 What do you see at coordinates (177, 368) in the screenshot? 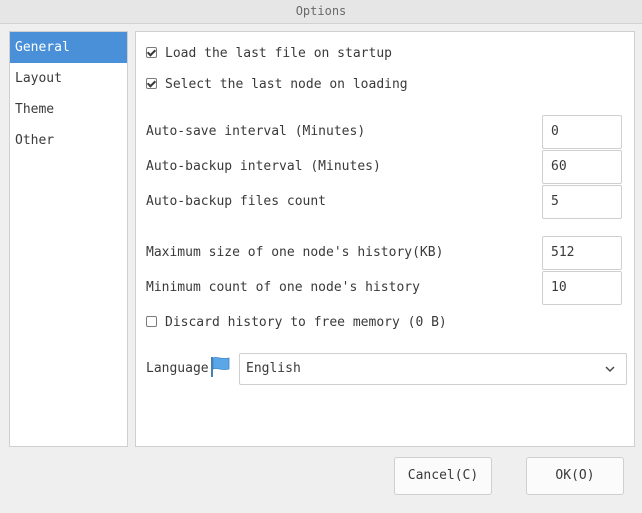
I see `language-label: Language` at bounding box center [177, 368].